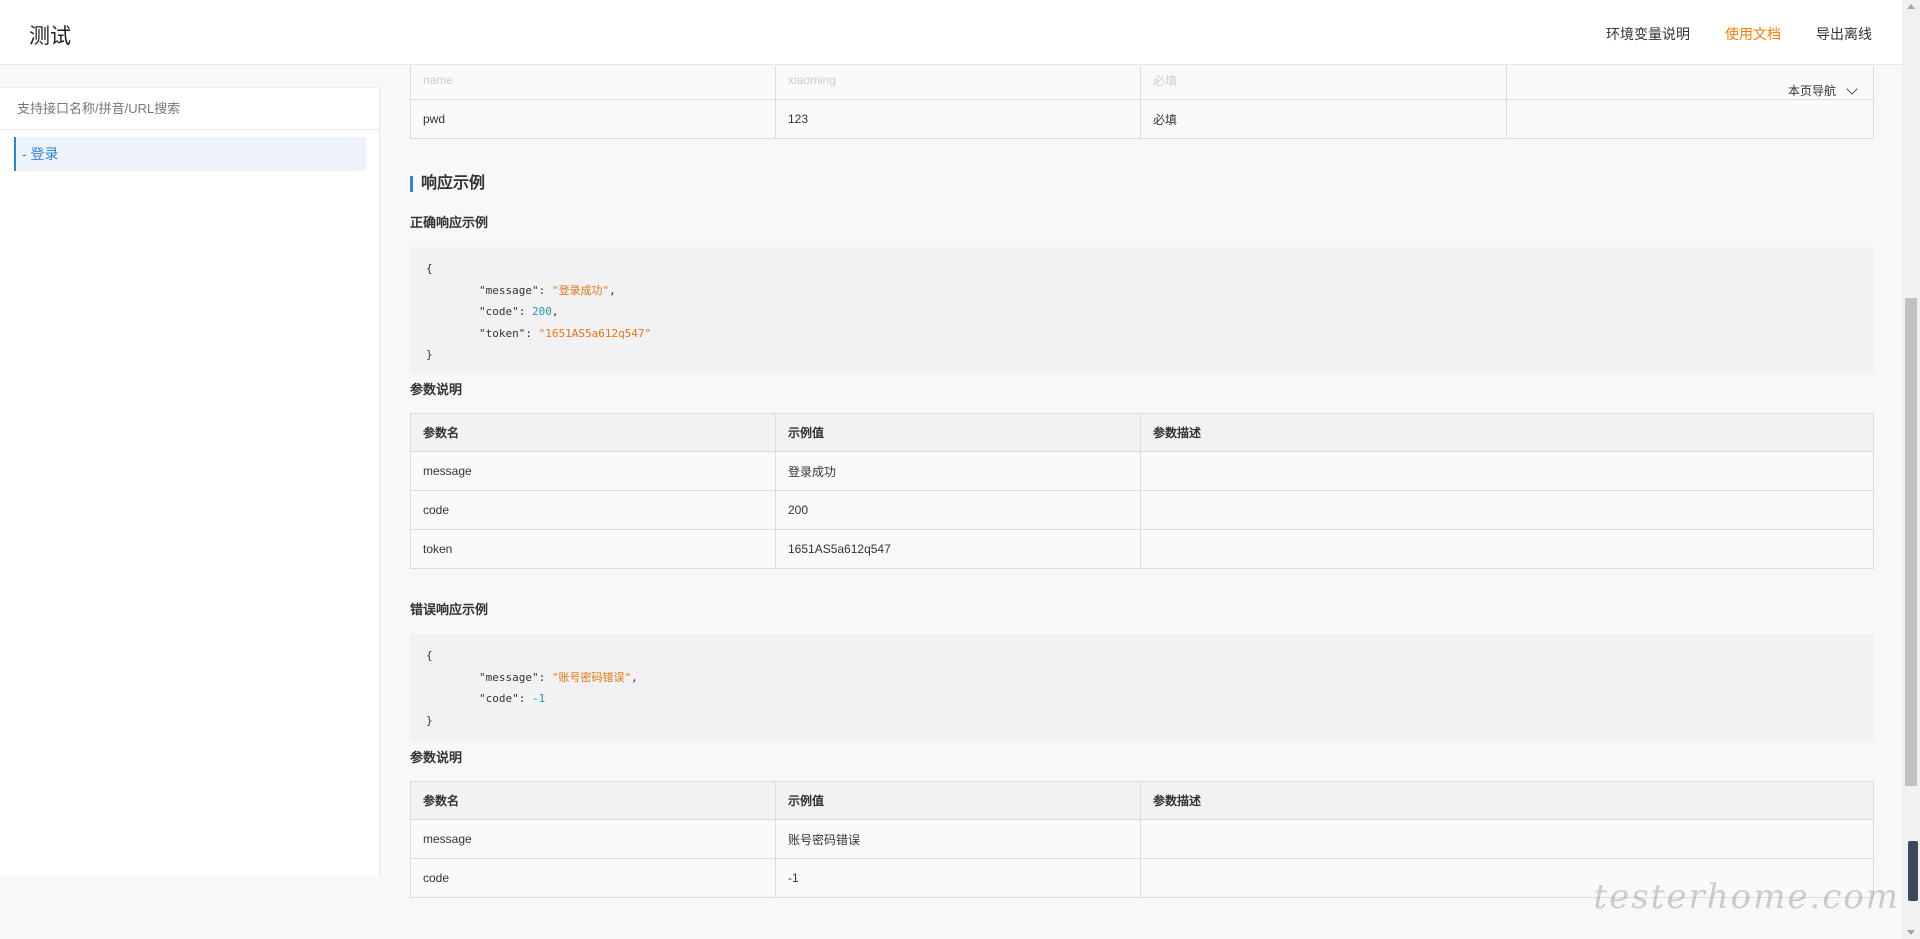 This screenshot has width=1920, height=939. What do you see at coordinates (1142, 184) in the screenshot?
I see `response-section-title: 响应示例` at bounding box center [1142, 184].